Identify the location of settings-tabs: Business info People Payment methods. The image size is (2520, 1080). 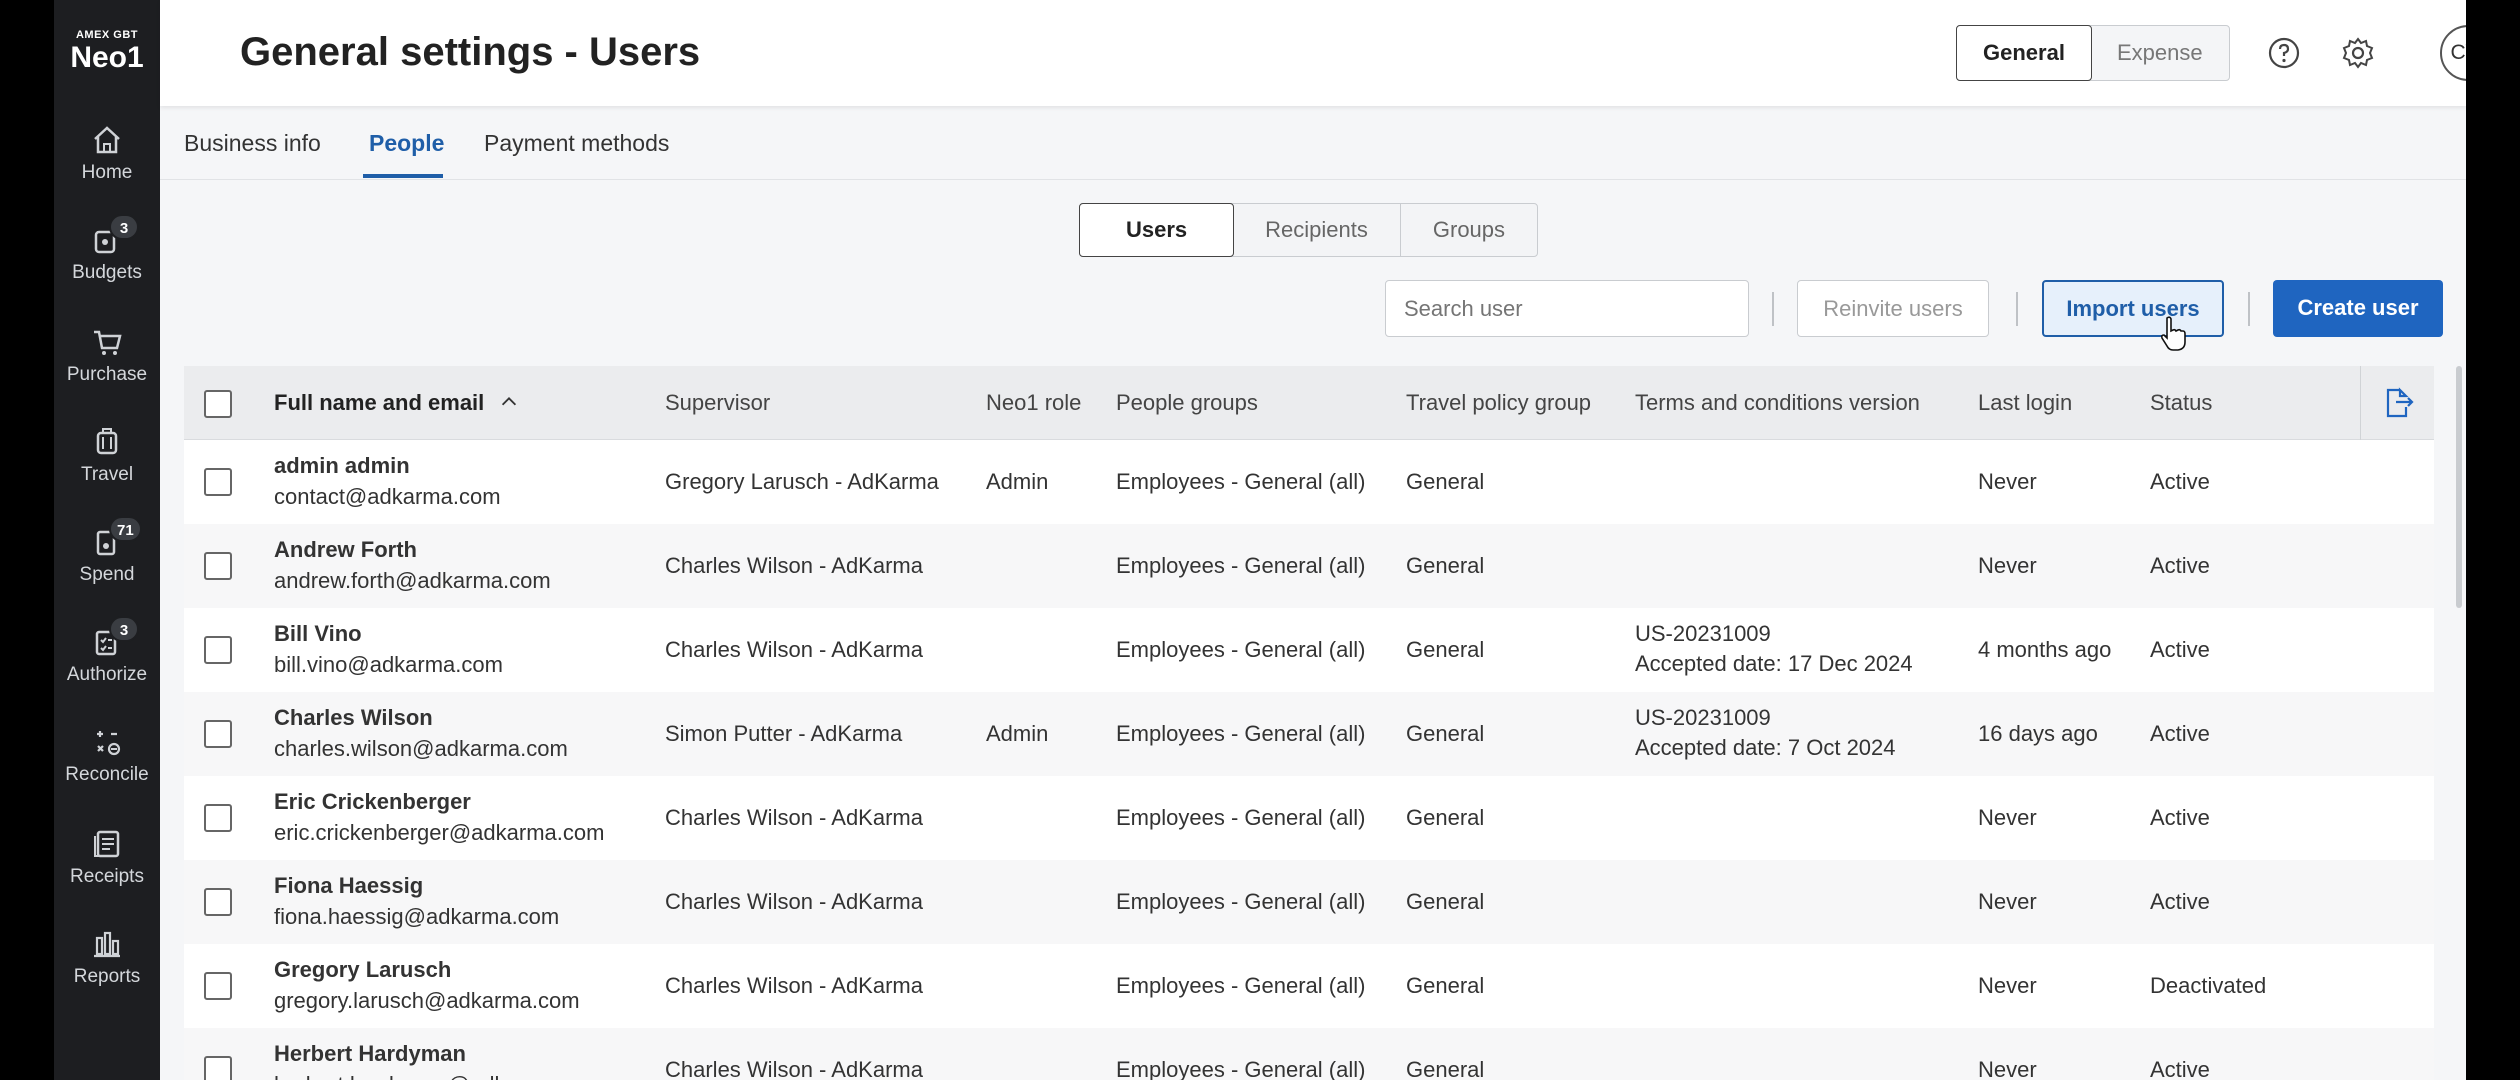
(1313, 143).